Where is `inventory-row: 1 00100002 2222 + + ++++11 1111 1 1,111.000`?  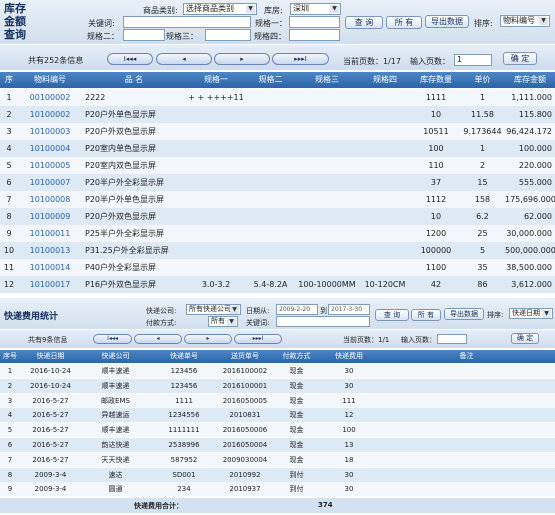 inventory-row: 1 00100002 2222 + + ++++11 1111 1 1,111.000 is located at coordinates (277, 97).